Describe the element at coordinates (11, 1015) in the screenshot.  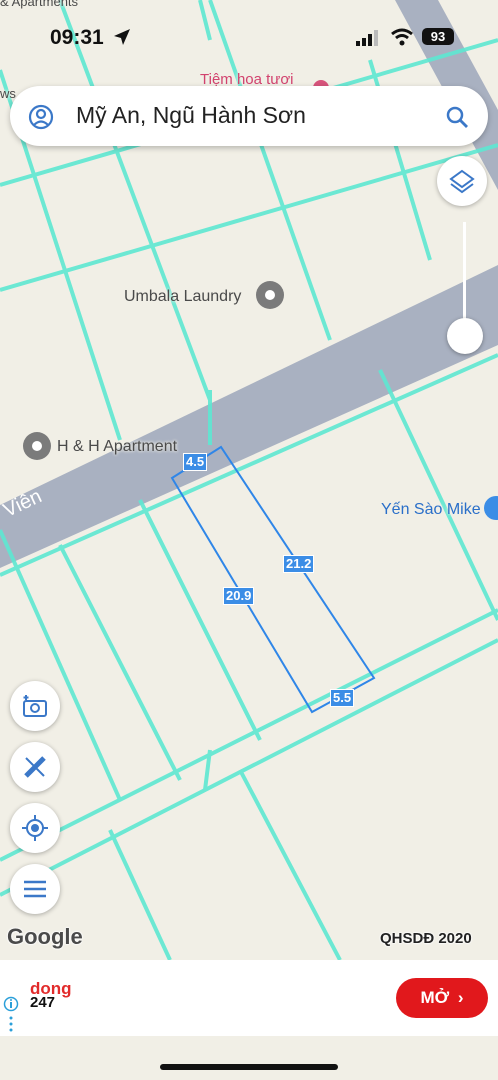
I see `info-icon` at that location.